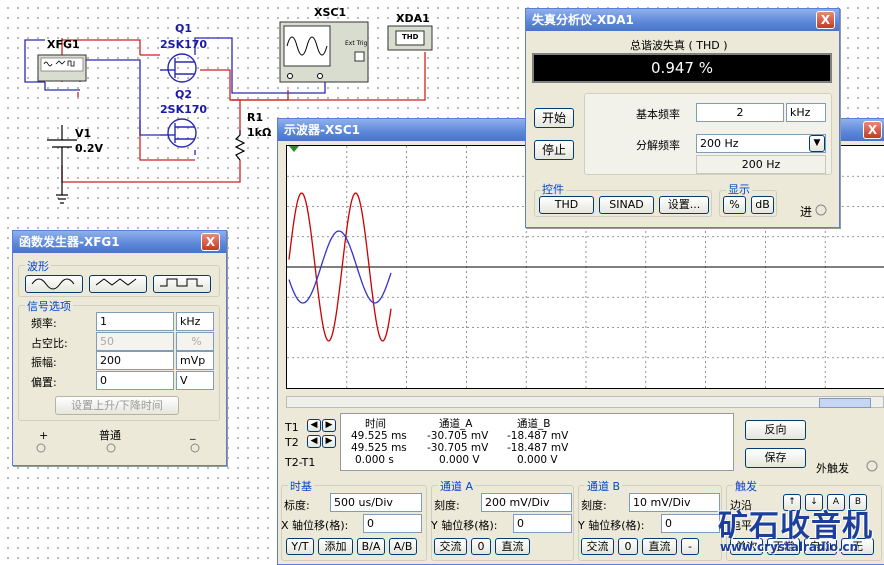  I want to click on func-gen-close-button: X, so click(210, 242).